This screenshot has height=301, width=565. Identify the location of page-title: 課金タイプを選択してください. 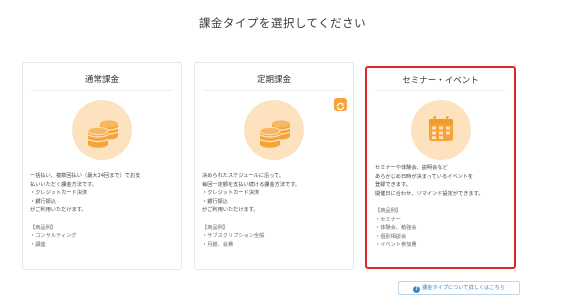
(282, 23).